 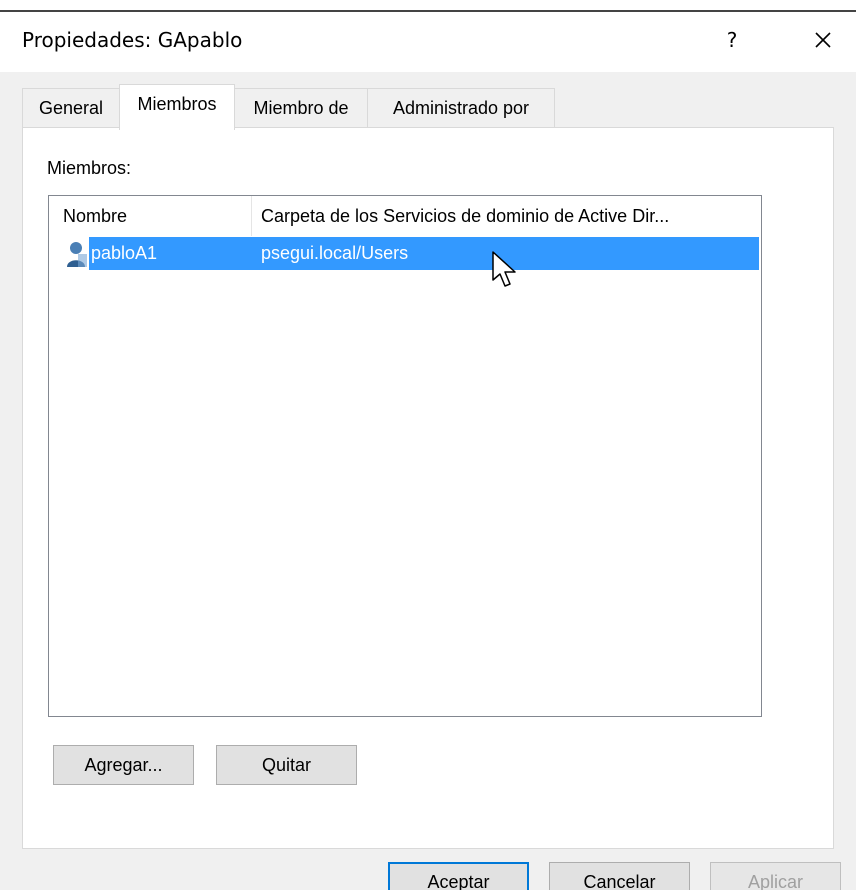 What do you see at coordinates (504, 269) in the screenshot?
I see `mouse-cursor-icon` at bounding box center [504, 269].